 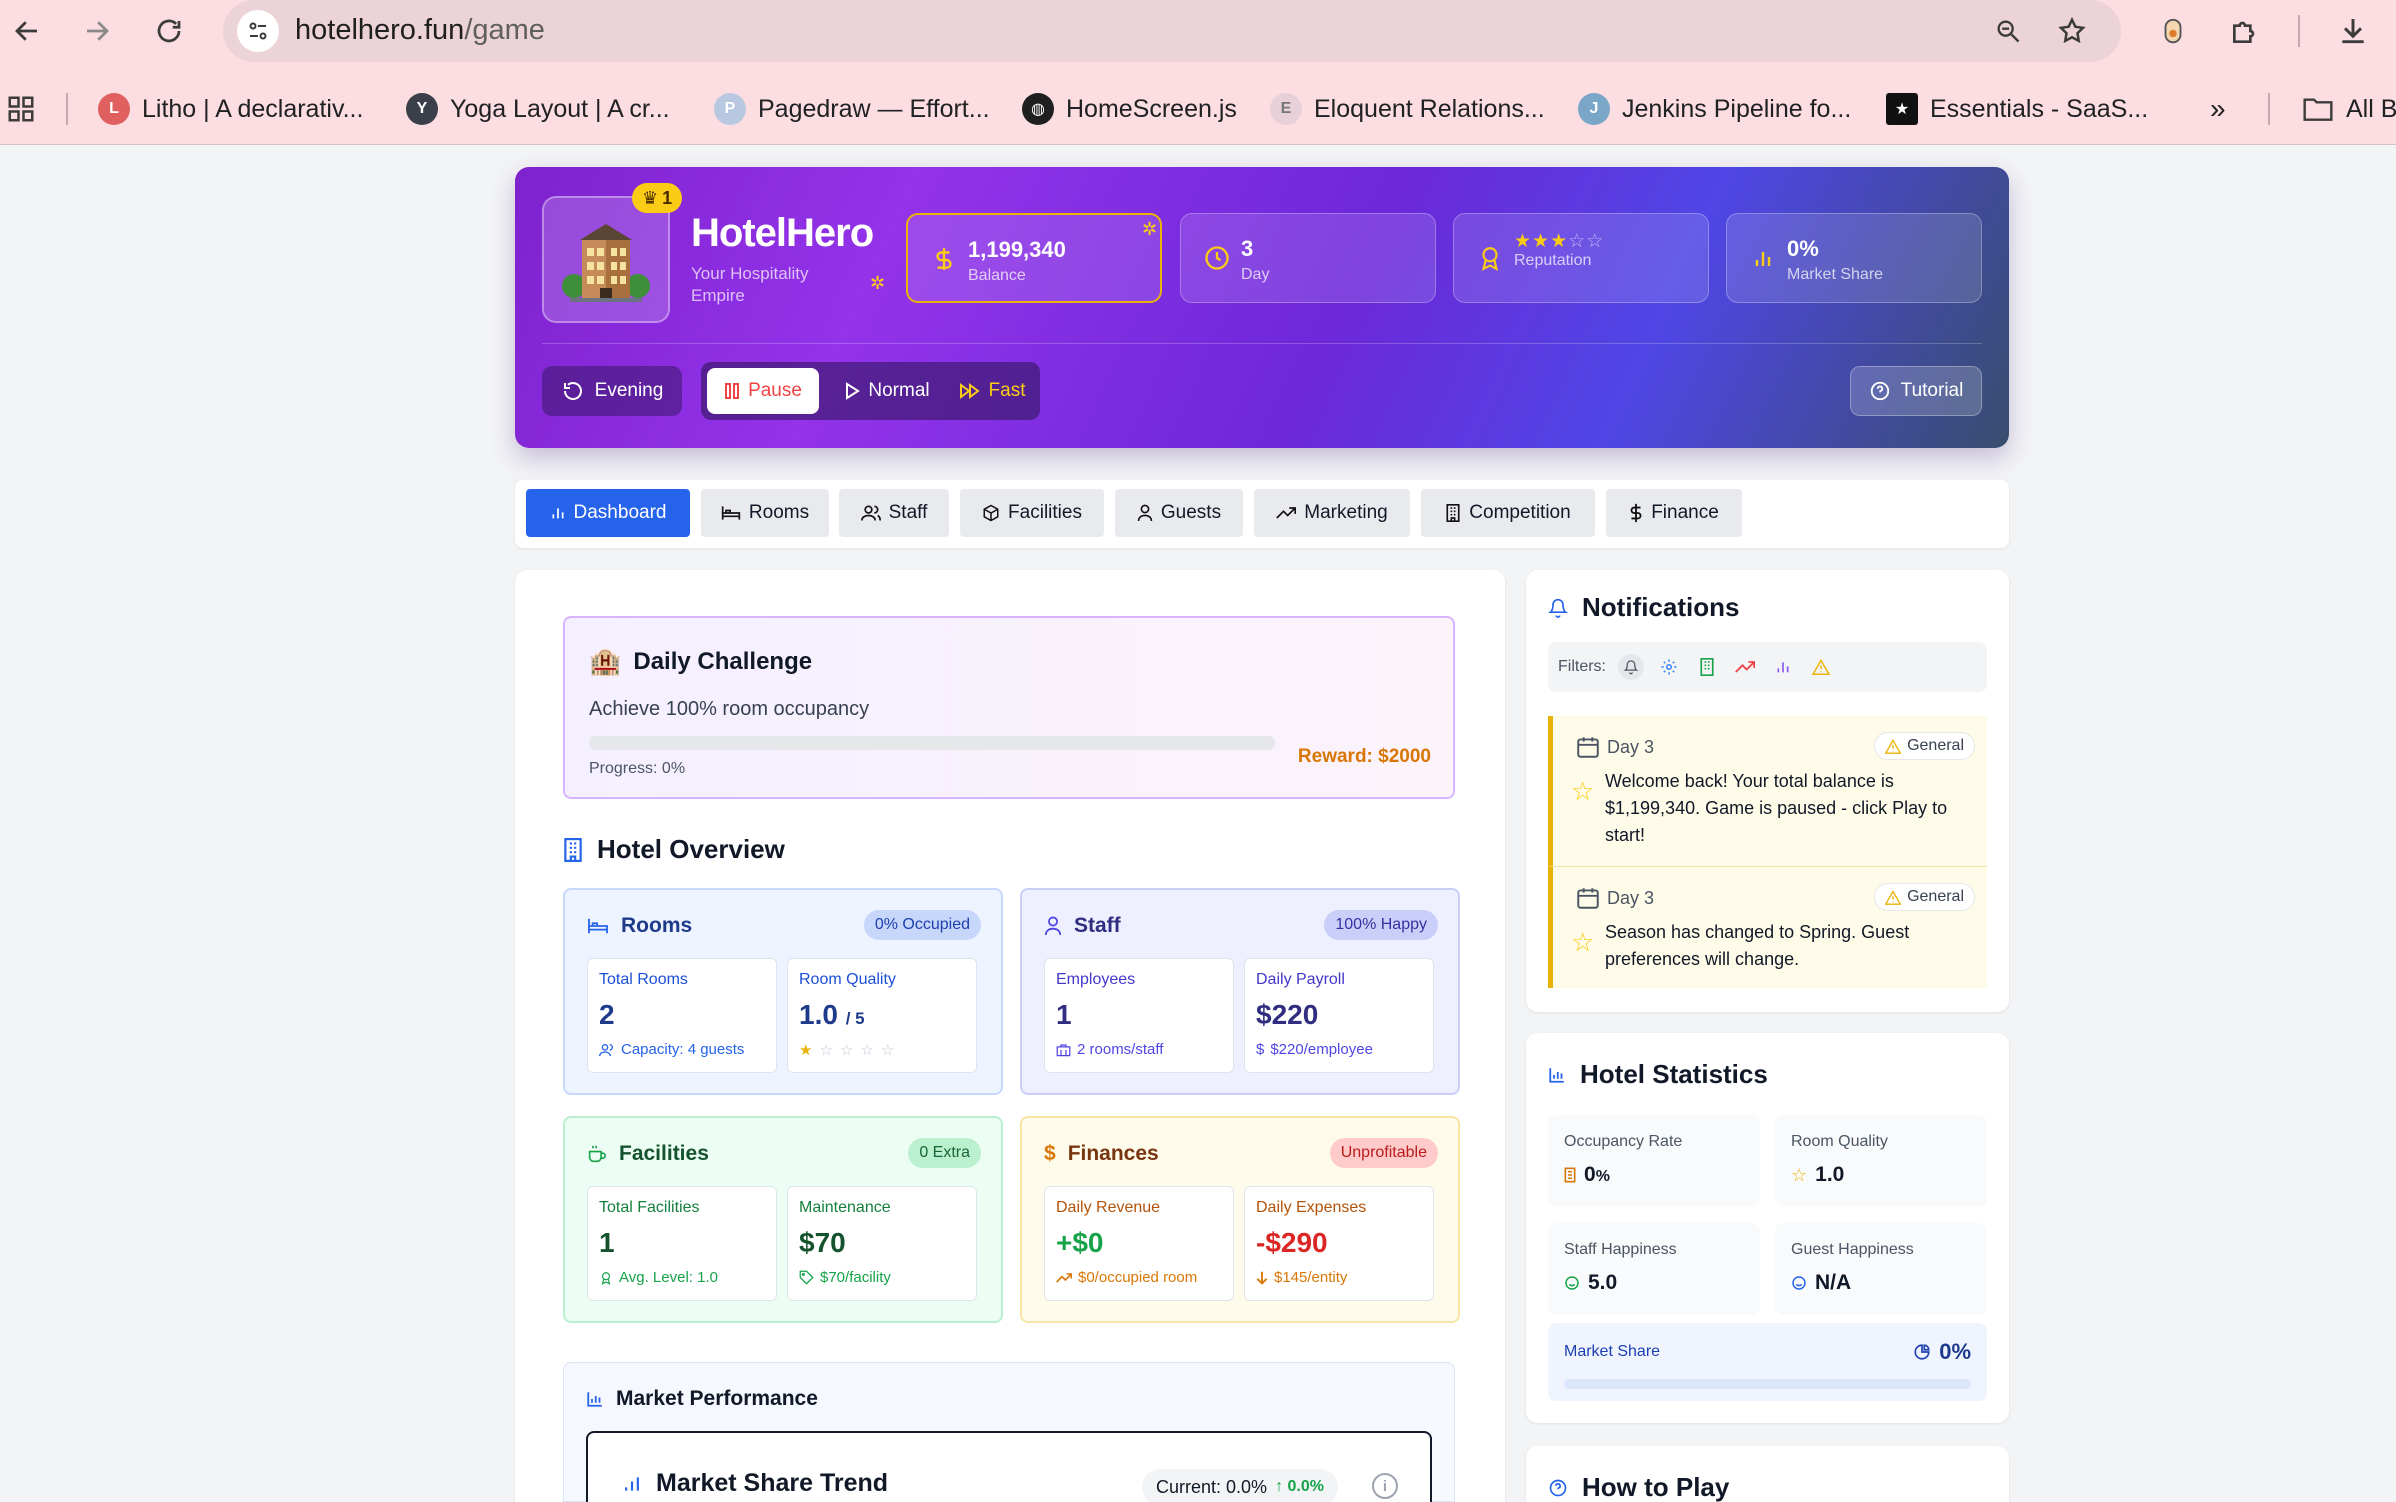 I want to click on challenge-reward: Reward: $2000, so click(x=1364, y=756).